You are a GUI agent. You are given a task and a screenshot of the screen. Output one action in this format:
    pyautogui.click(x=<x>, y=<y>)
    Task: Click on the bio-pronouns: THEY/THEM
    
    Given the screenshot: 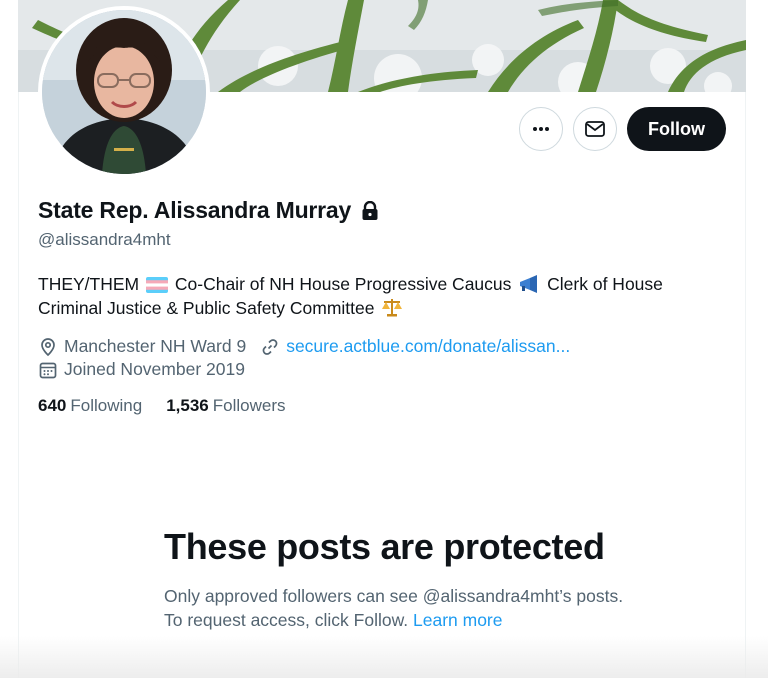 What is the action you would take?
    pyautogui.click(x=89, y=284)
    